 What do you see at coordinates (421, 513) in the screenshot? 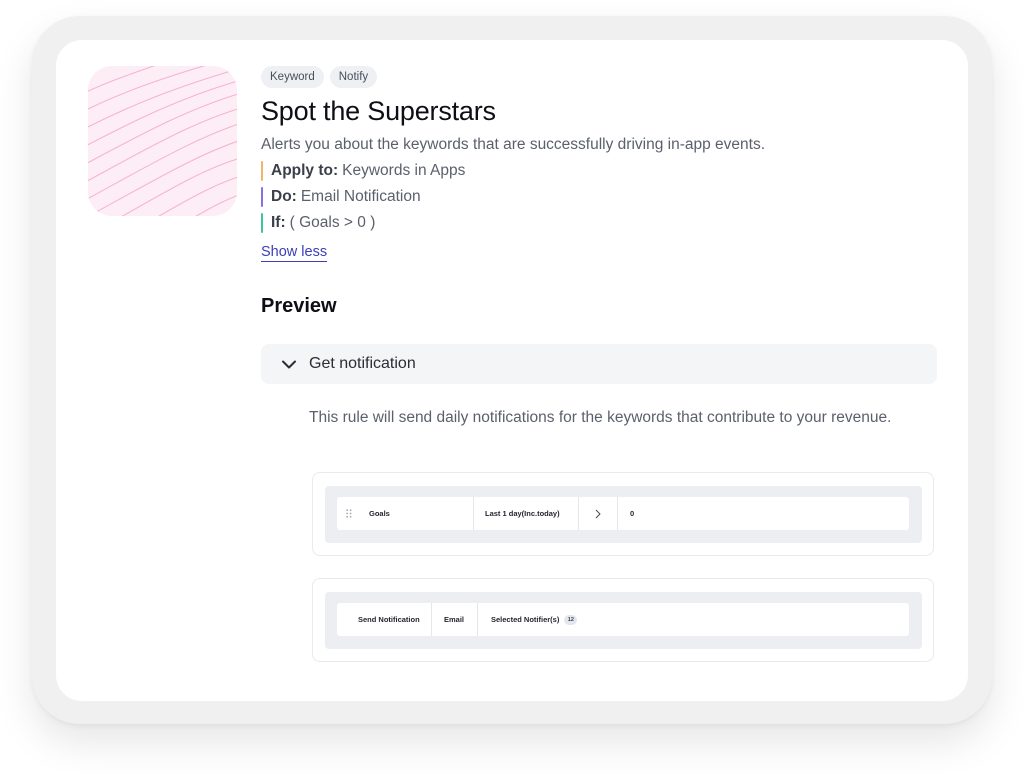
I see `metric-select: Goals` at bounding box center [421, 513].